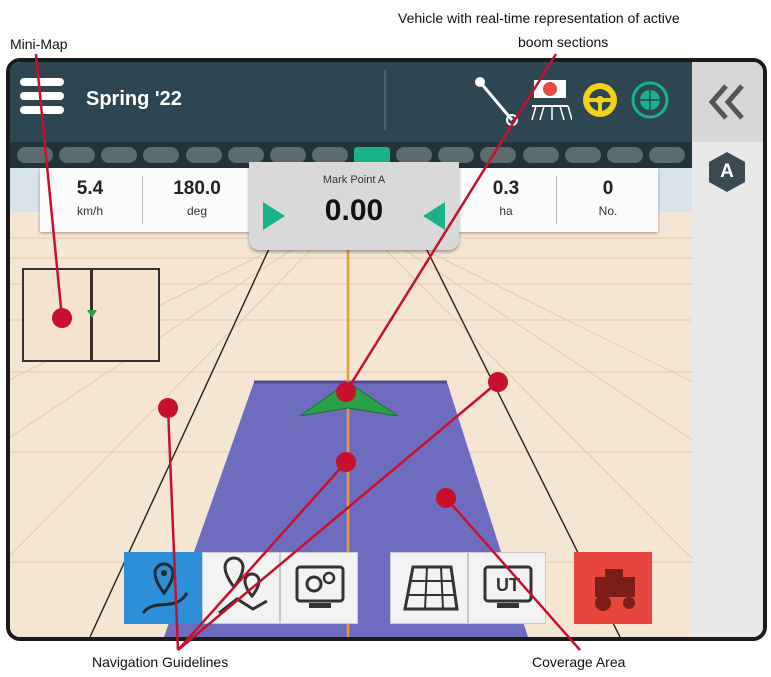 The image size is (771, 677). I want to click on mini-map-vehicle-icon, so click(92, 314).